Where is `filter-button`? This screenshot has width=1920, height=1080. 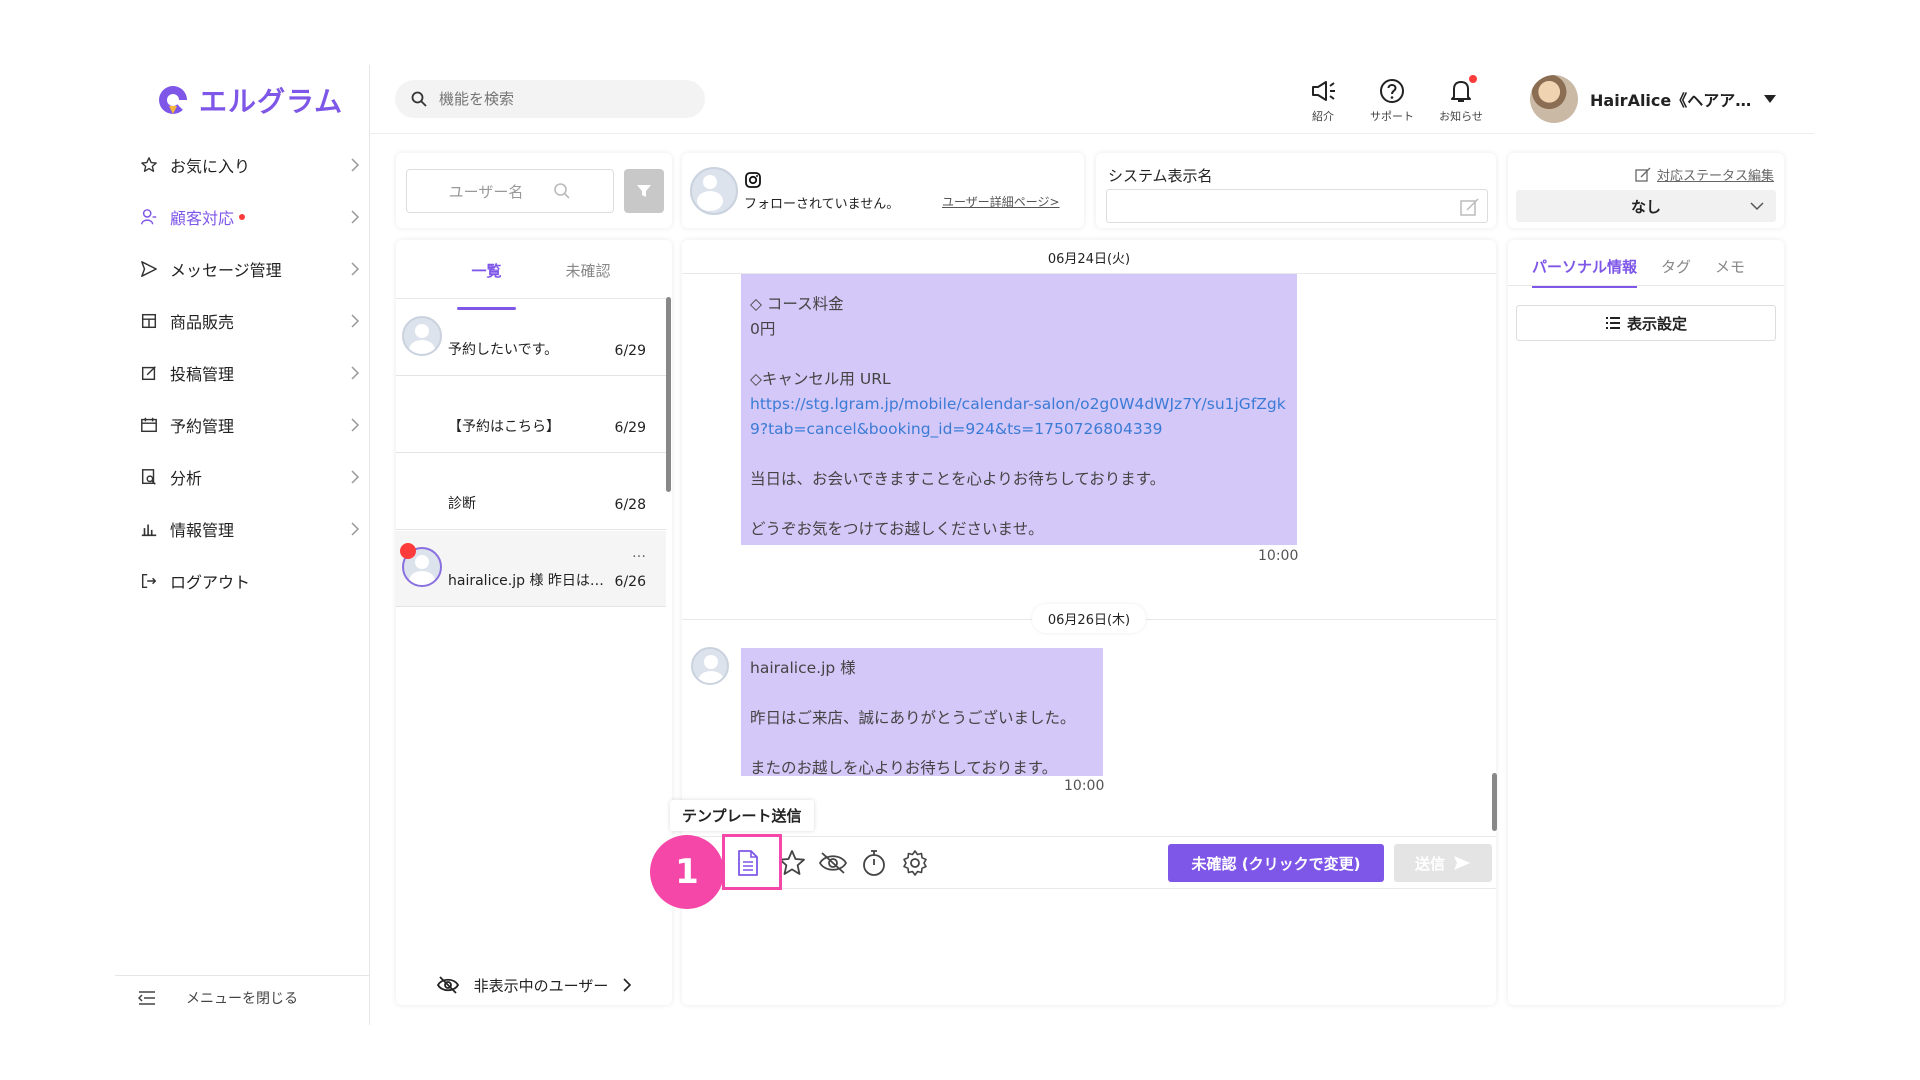 filter-button is located at coordinates (644, 191).